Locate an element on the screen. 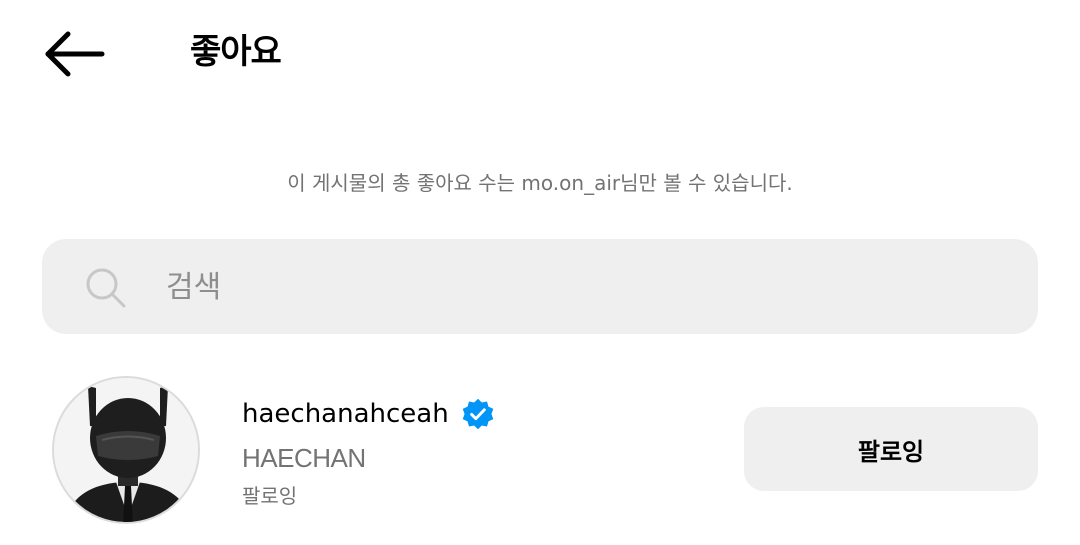  username-line: haechanahceah is located at coordinates (482, 414).